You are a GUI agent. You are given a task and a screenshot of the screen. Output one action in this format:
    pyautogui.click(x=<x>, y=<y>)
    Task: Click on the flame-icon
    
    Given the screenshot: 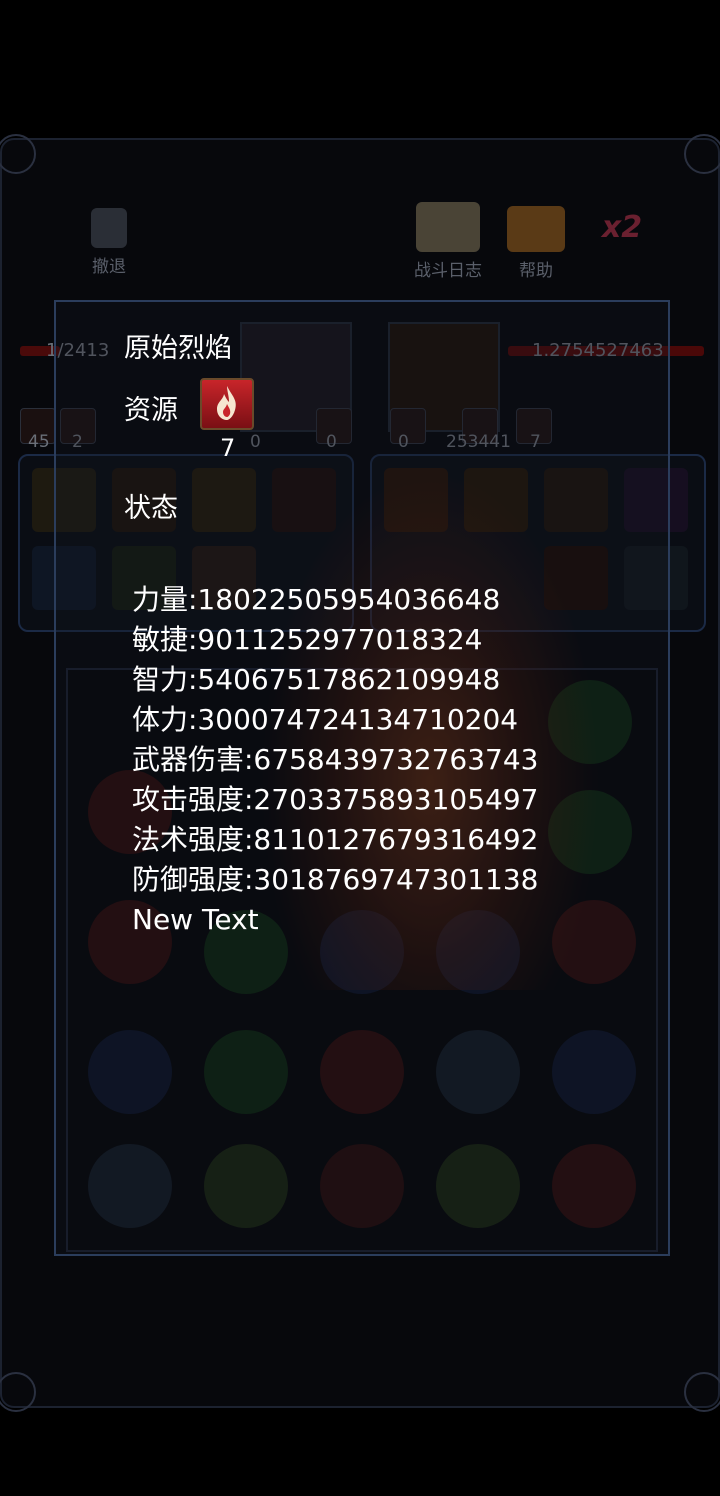 What is the action you would take?
    pyautogui.click(x=227, y=404)
    